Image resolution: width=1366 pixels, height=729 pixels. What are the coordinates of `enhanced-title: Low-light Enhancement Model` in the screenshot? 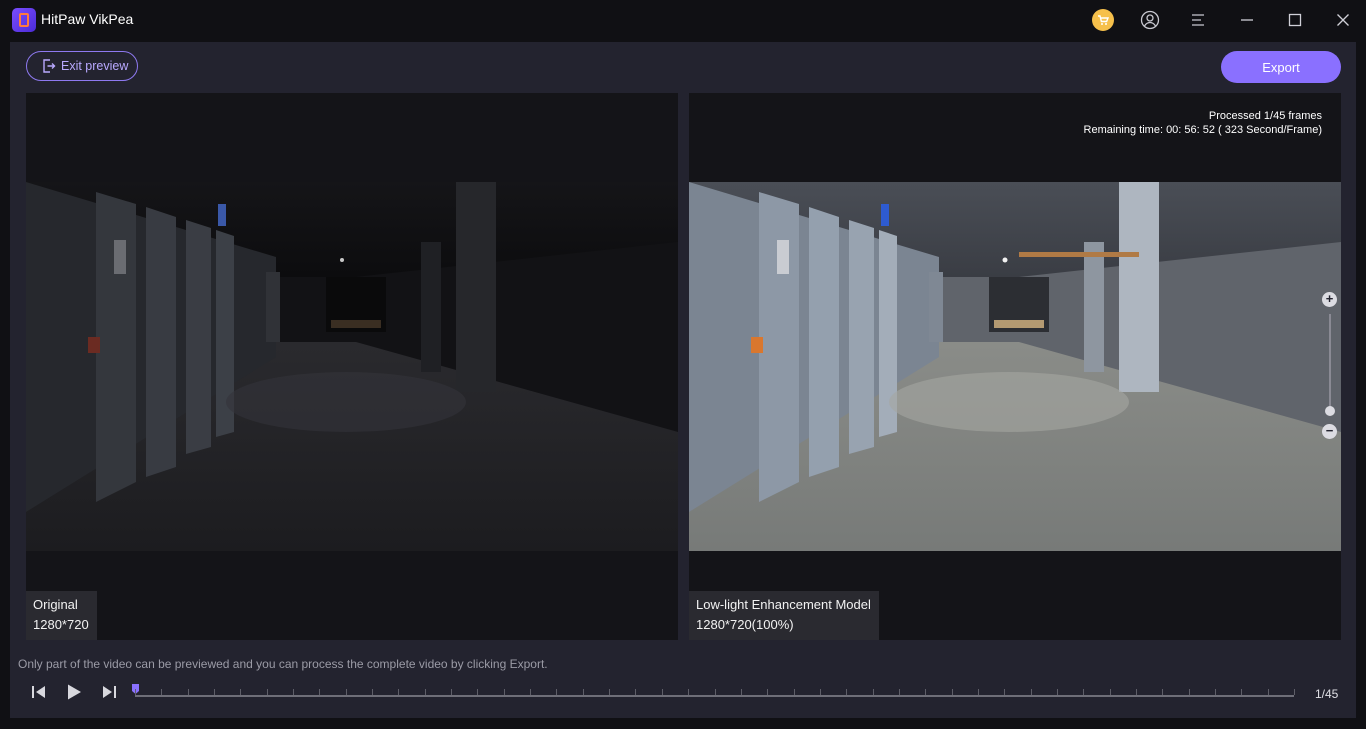 It's located at (783, 604).